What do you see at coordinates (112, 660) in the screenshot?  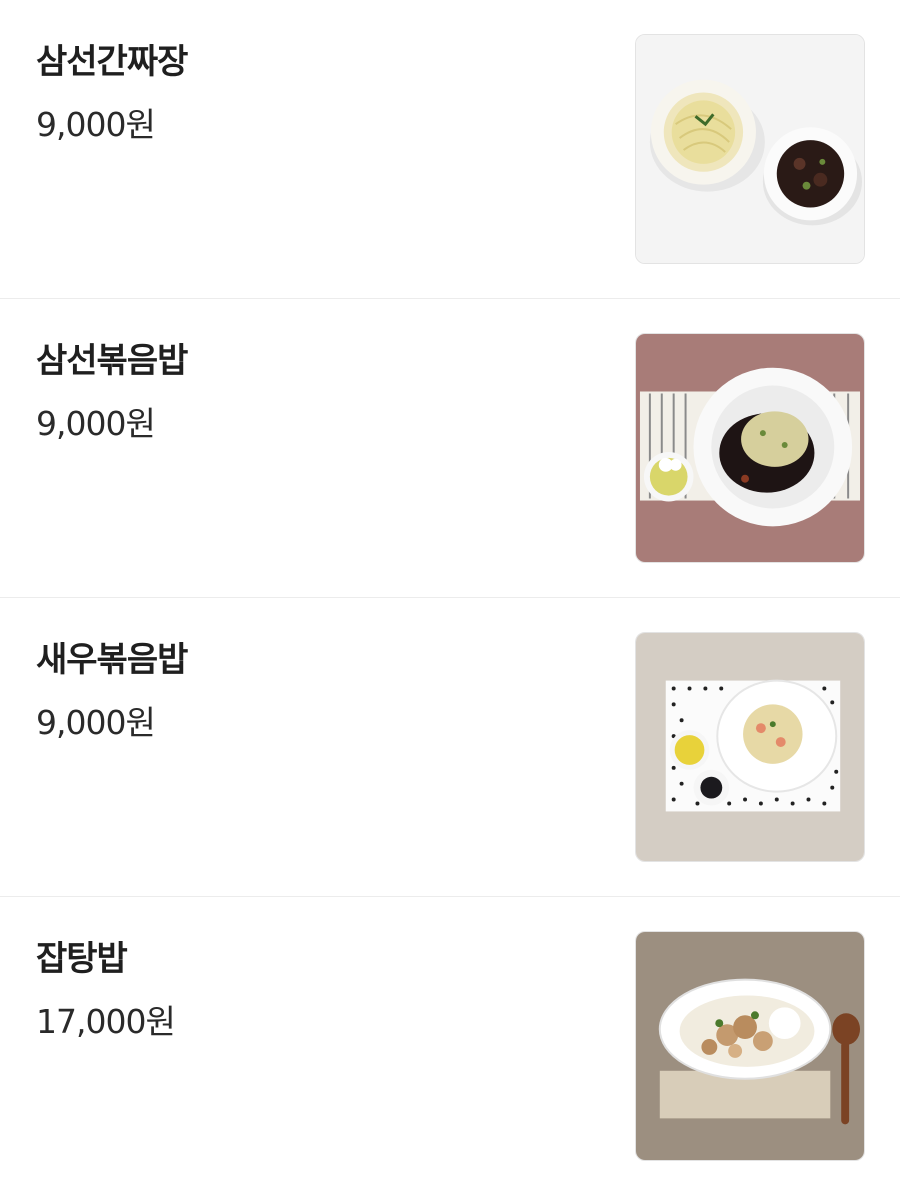 I see `menu-item-name: 새우볶음밥` at bounding box center [112, 660].